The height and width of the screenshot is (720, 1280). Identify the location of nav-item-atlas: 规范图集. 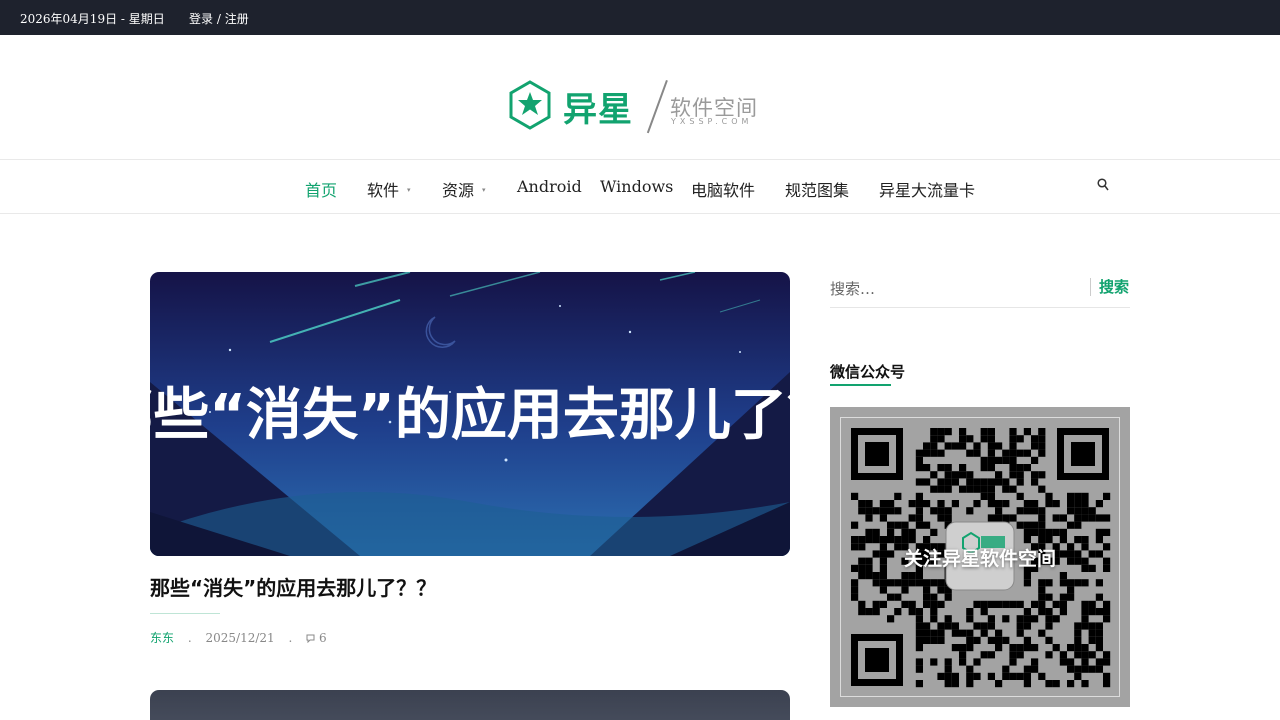
(817, 189).